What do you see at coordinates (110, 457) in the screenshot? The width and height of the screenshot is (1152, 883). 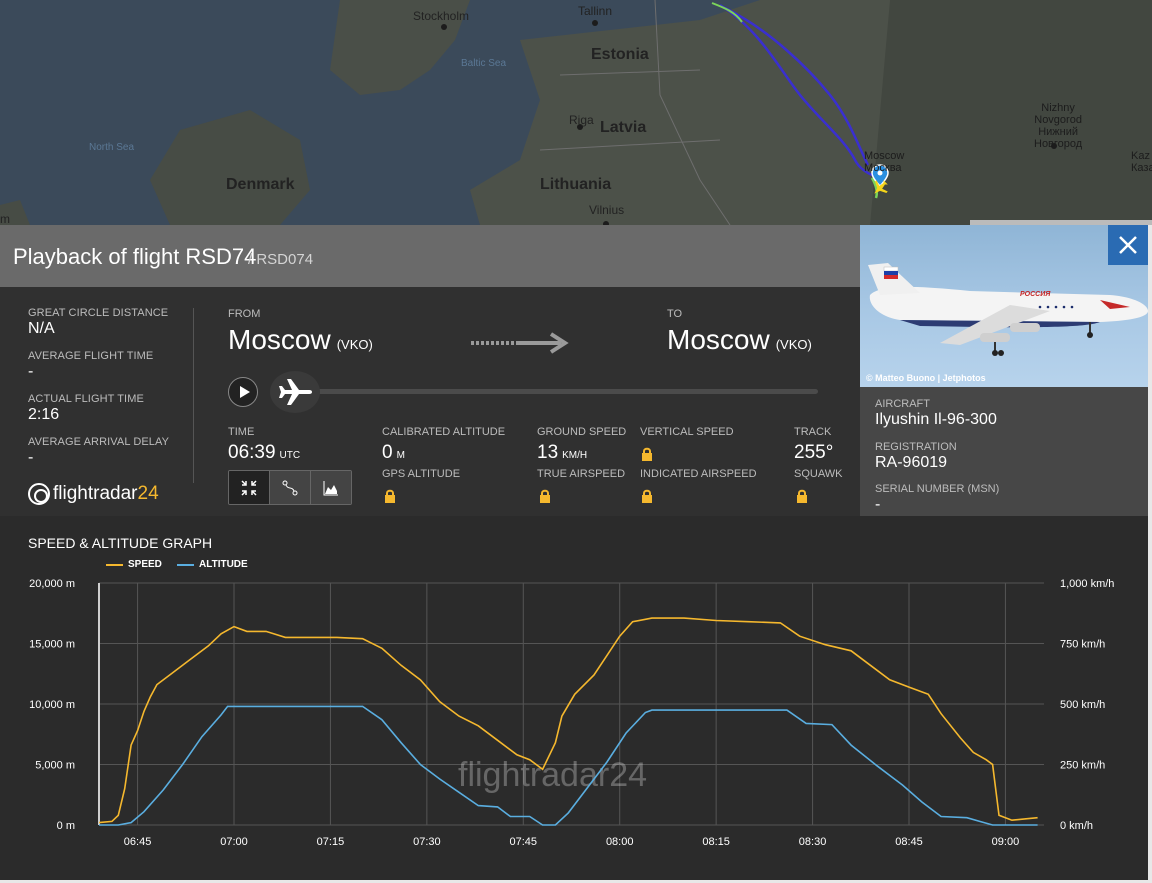 I see `stat-avg-arrival-delay: AVERAGE ARRIVAL DELAY -` at bounding box center [110, 457].